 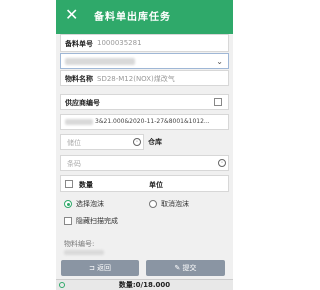 What do you see at coordinates (74, 164) in the screenshot?
I see `barcode-placeholder: 条码` at bounding box center [74, 164].